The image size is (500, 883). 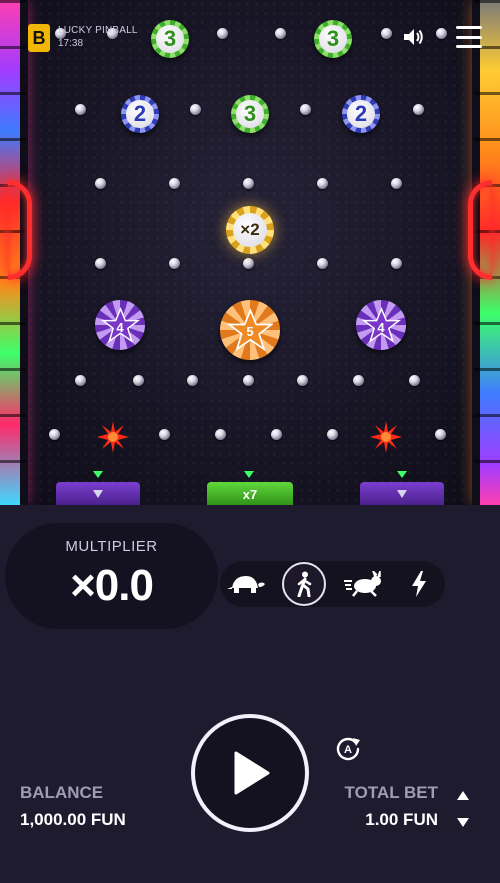 I want to click on rabbit-icon, so click(x=362, y=584).